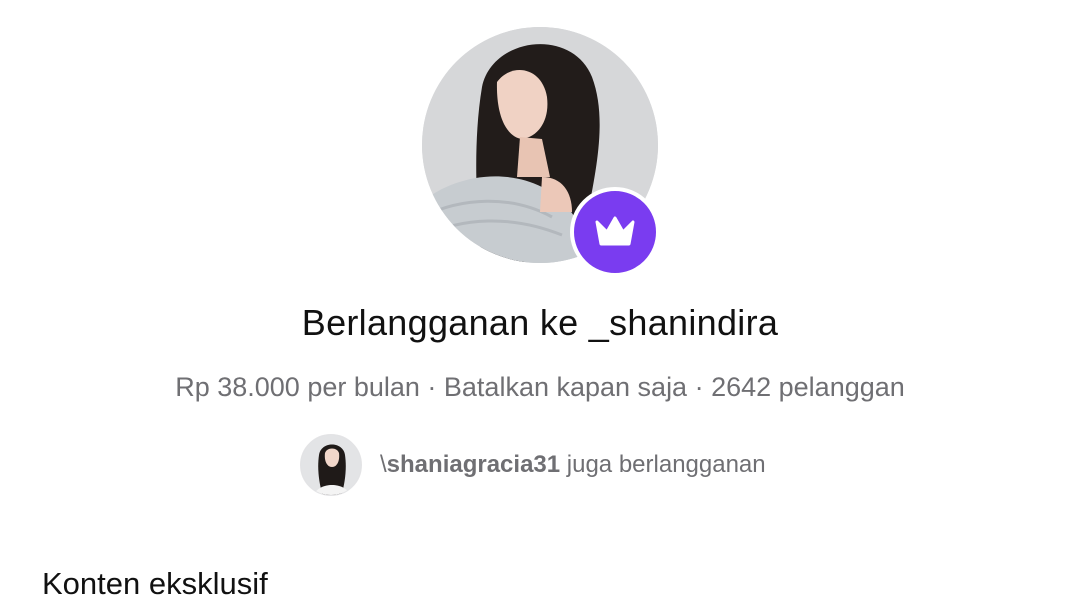 Image resolution: width=1080 pixels, height=607 pixels. I want to click on creator-avatar-container, so click(541, 152).